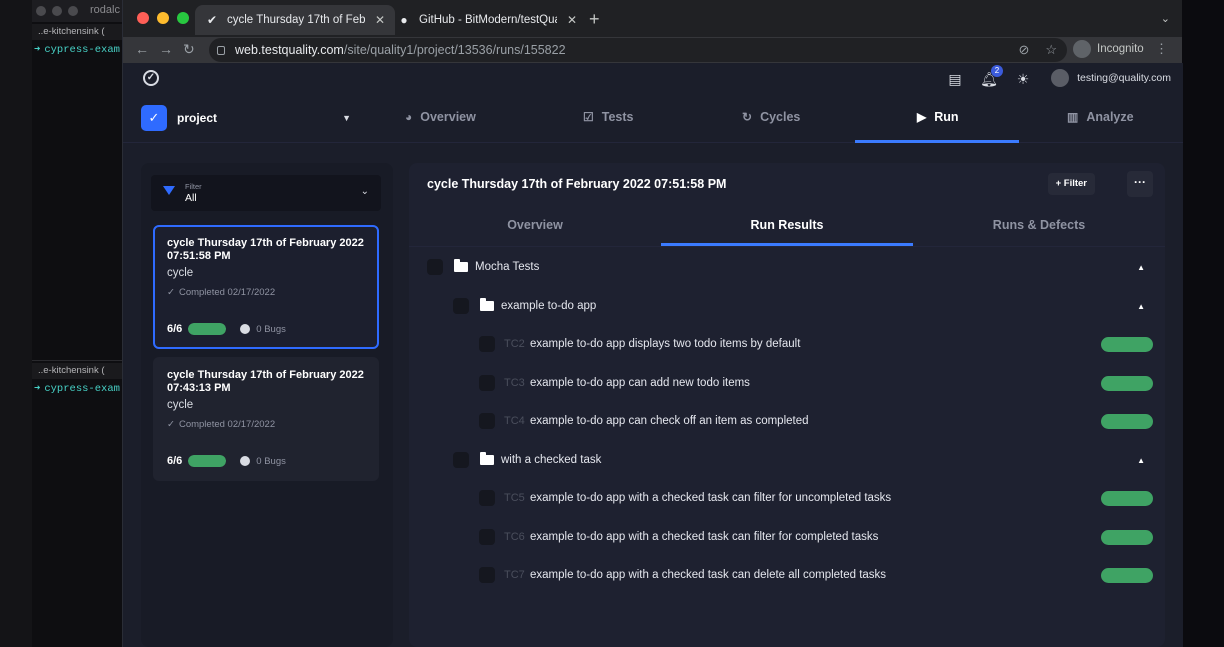 This screenshot has height=647, width=1224. I want to click on incognito-avatar, so click(1082, 49).